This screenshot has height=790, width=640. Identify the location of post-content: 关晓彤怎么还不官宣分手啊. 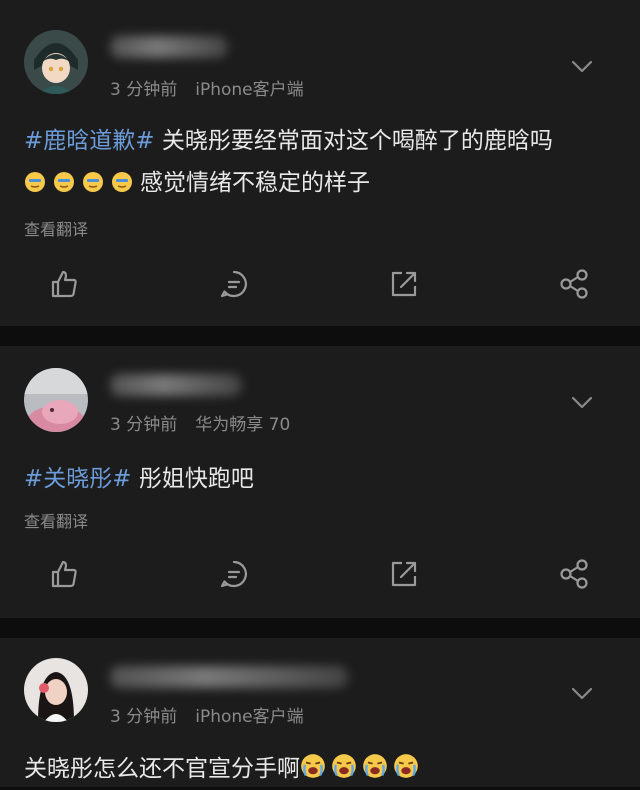
(322, 769).